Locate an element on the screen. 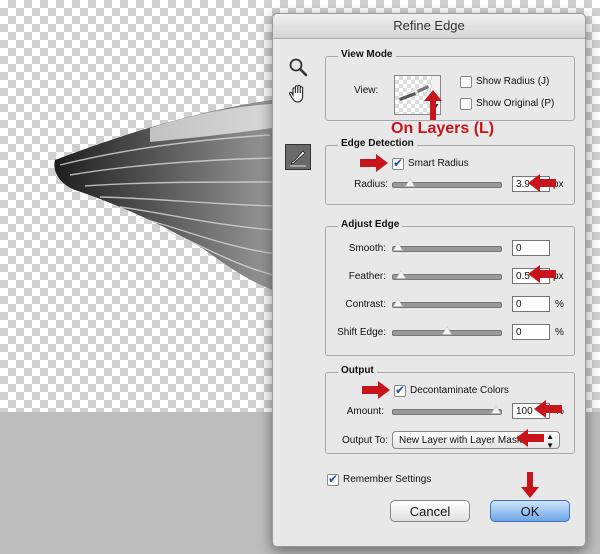 Image resolution: width=600 pixels, height=554 pixels. smooth-input: 0 is located at coordinates (531, 248).